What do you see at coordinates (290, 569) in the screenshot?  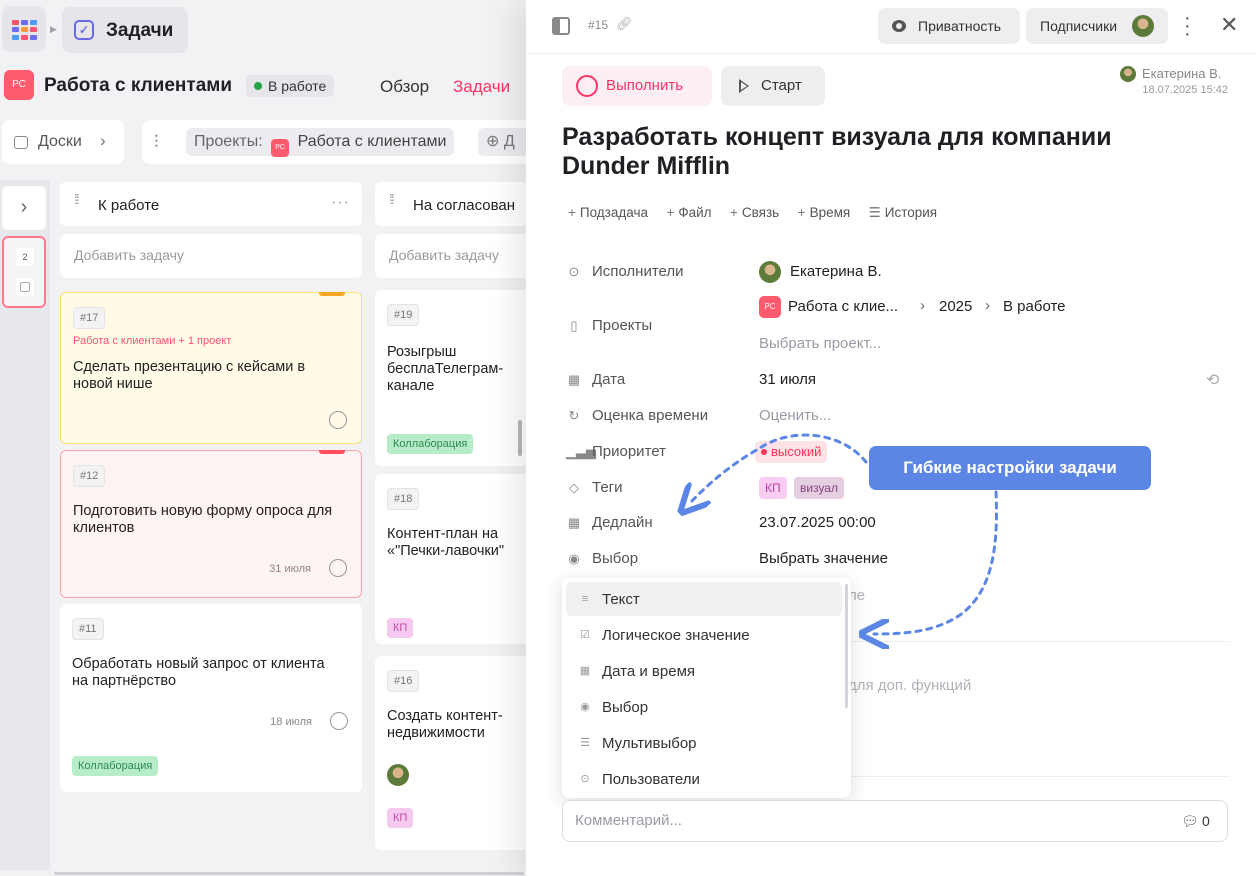 I see `card-date: 31 июля` at bounding box center [290, 569].